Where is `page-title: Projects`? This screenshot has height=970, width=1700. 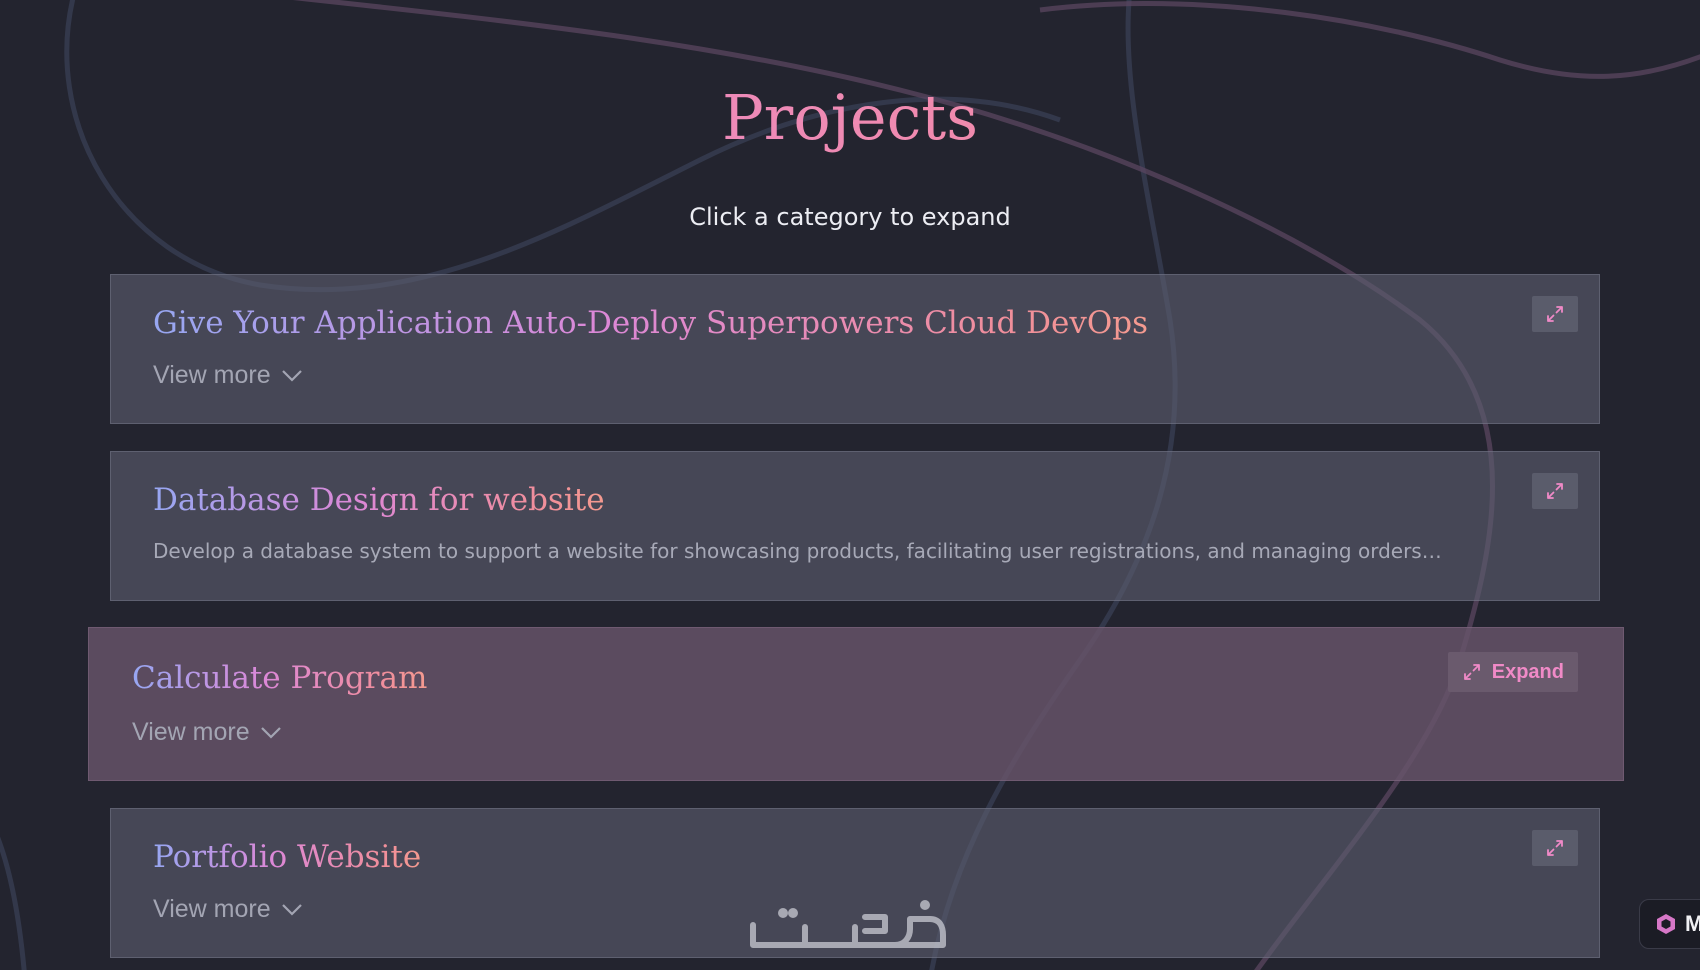 page-title: Projects is located at coordinates (850, 118).